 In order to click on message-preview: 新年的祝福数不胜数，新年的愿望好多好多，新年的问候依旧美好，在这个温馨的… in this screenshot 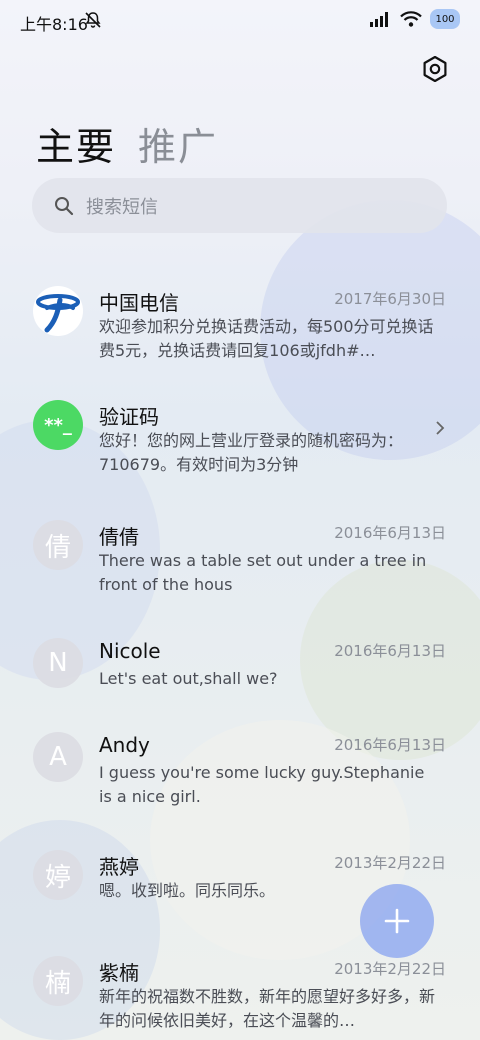, I will do `click(267, 1008)`.